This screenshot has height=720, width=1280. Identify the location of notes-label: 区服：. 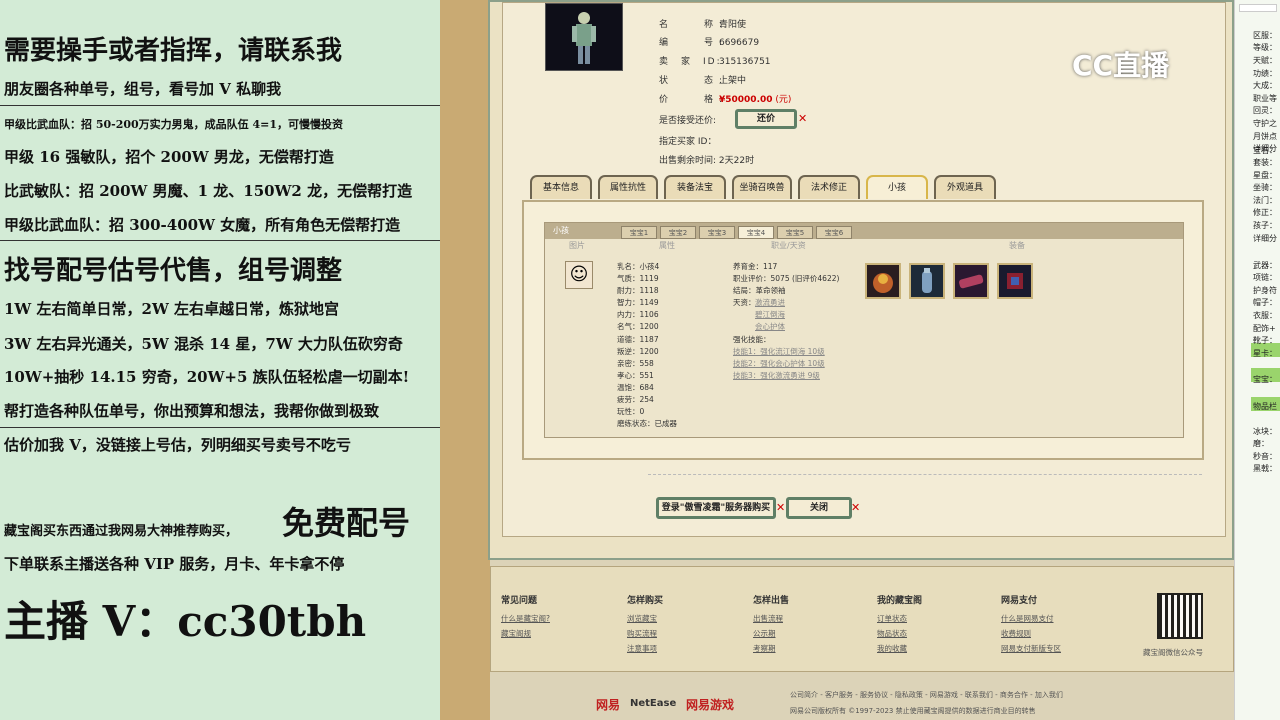
(1265, 35).